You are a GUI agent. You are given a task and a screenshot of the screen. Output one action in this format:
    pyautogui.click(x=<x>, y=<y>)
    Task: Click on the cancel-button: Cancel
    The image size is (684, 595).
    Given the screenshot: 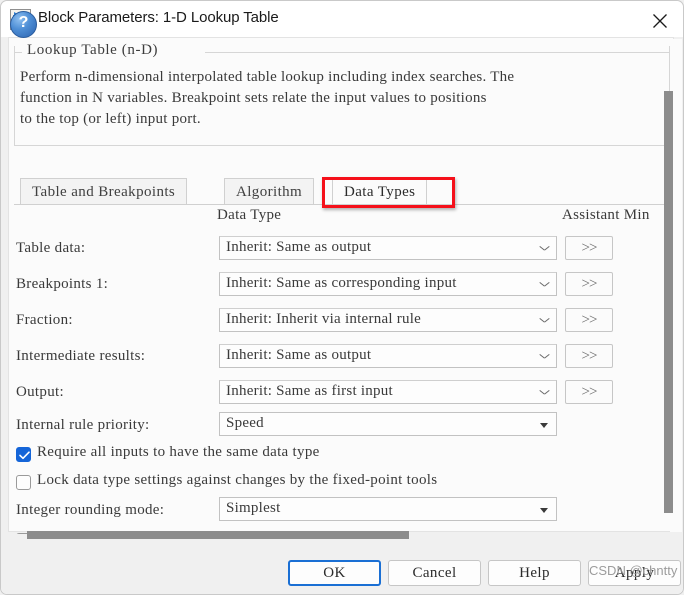 What is the action you would take?
    pyautogui.click(x=434, y=573)
    